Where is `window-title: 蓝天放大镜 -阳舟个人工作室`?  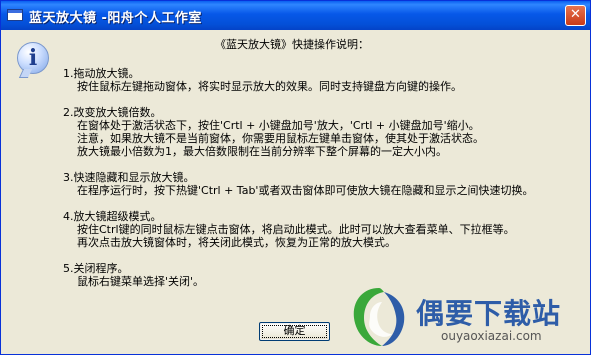
window-title: 蓝天放大镜 -阳舟个人工作室 is located at coordinates (115, 18).